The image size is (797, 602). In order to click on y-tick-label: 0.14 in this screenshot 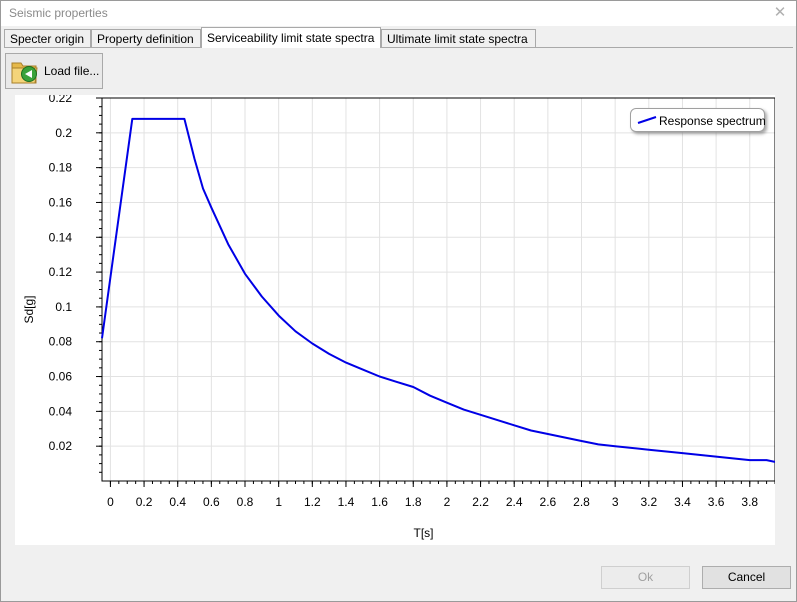, I will do `click(61, 237)`.